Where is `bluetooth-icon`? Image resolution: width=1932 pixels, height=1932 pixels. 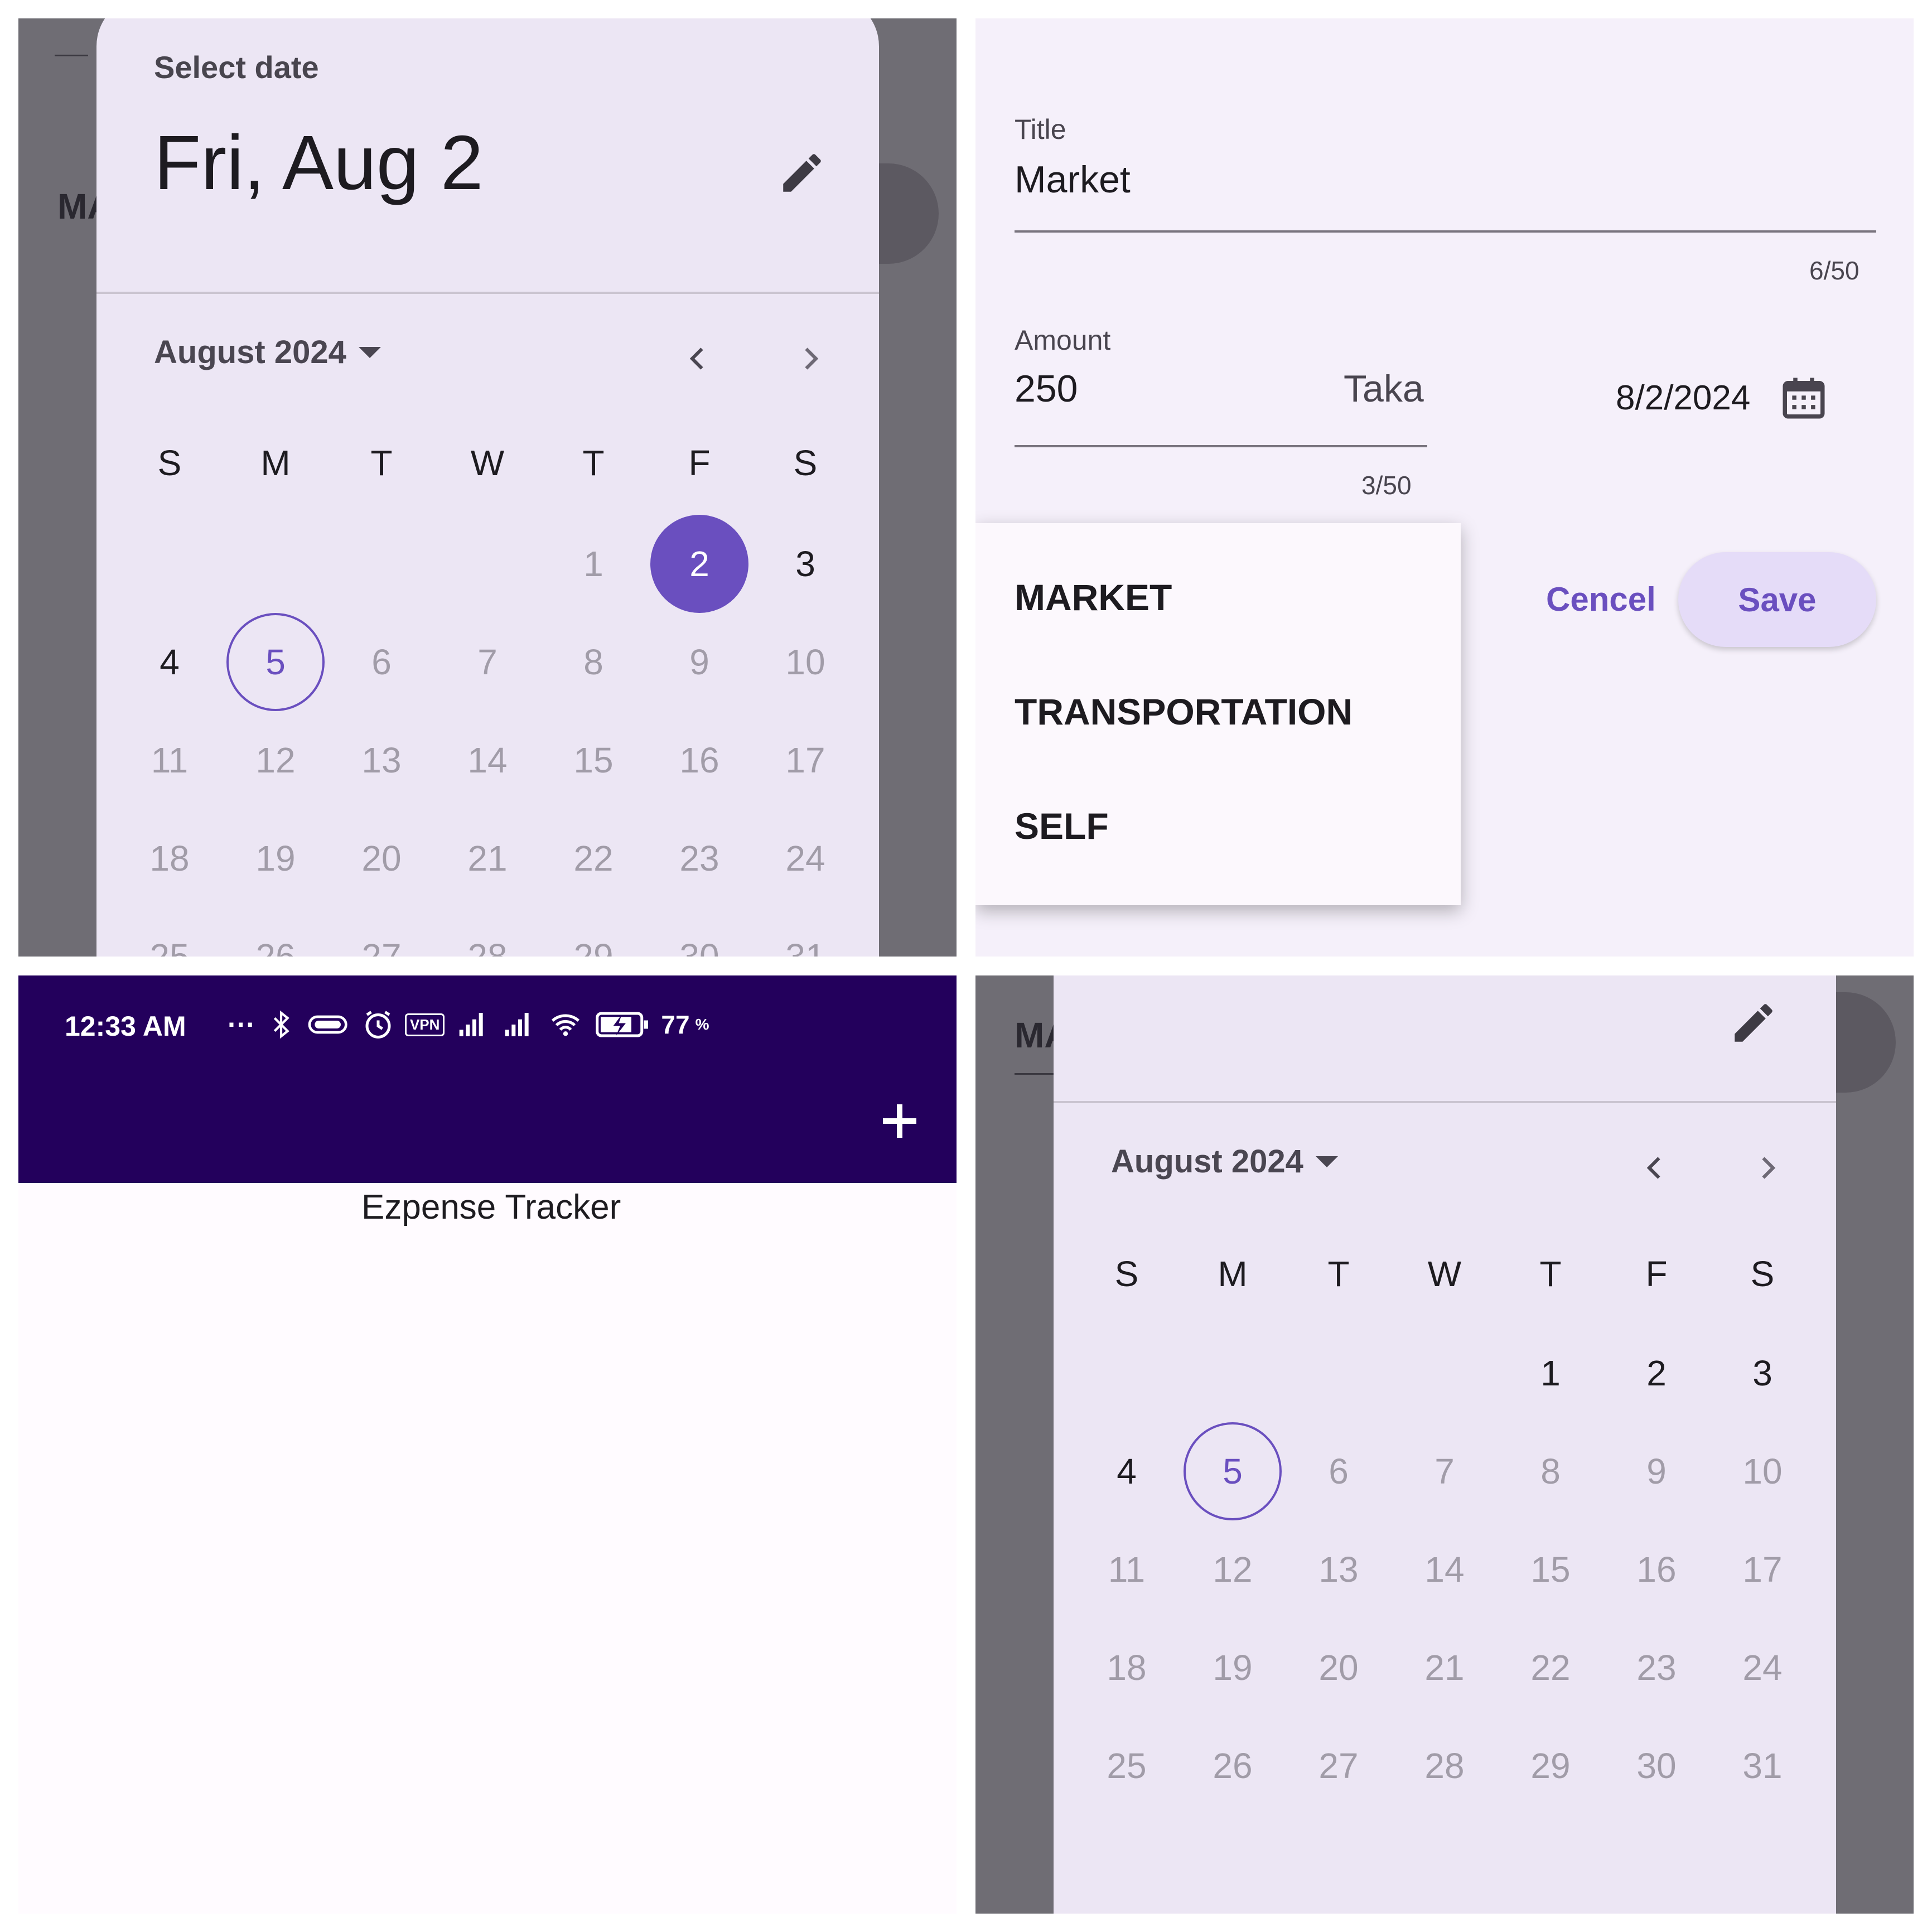 bluetooth-icon is located at coordinates (281, 1024).